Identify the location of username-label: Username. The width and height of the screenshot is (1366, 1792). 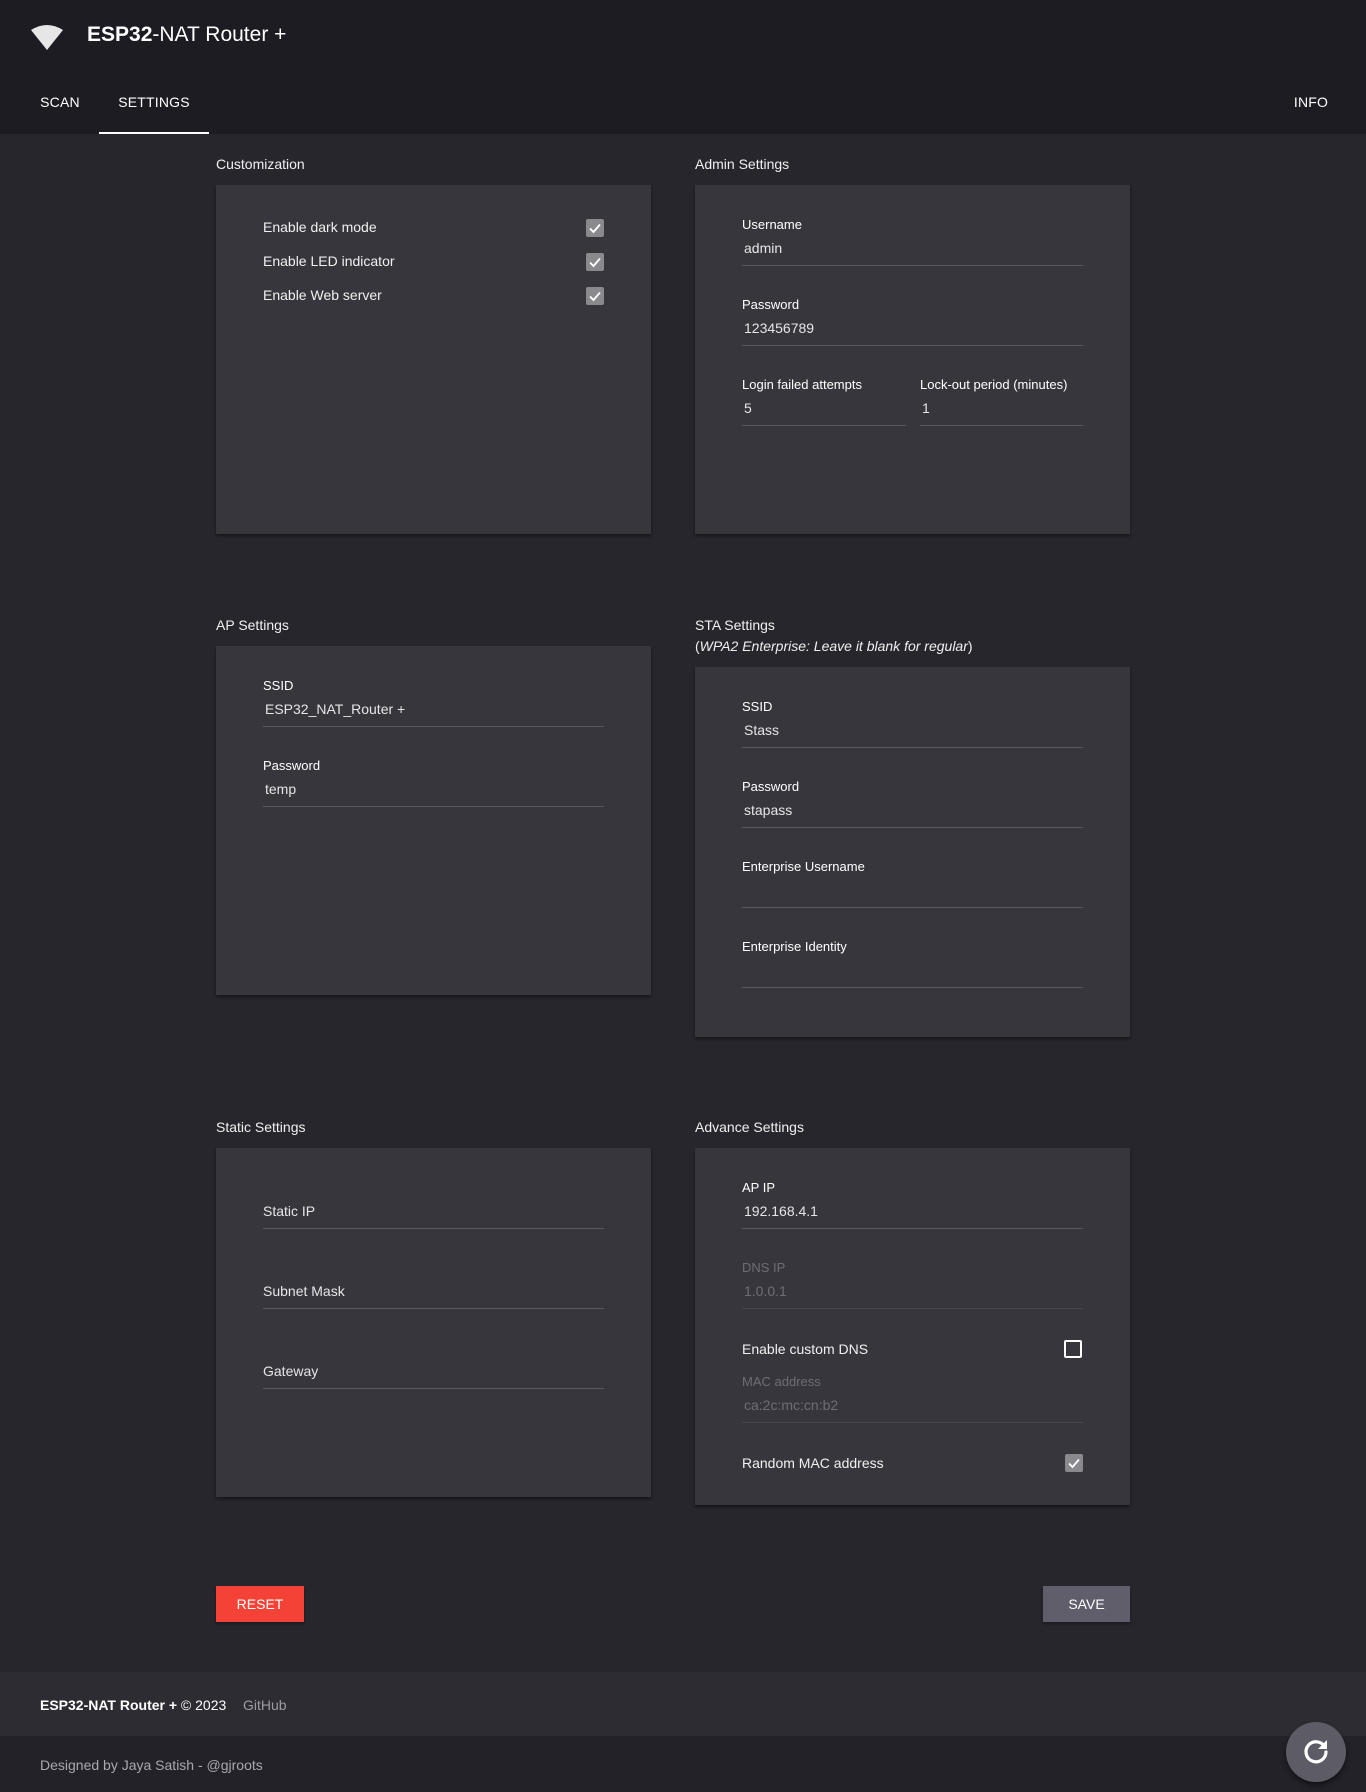
(772, 224).